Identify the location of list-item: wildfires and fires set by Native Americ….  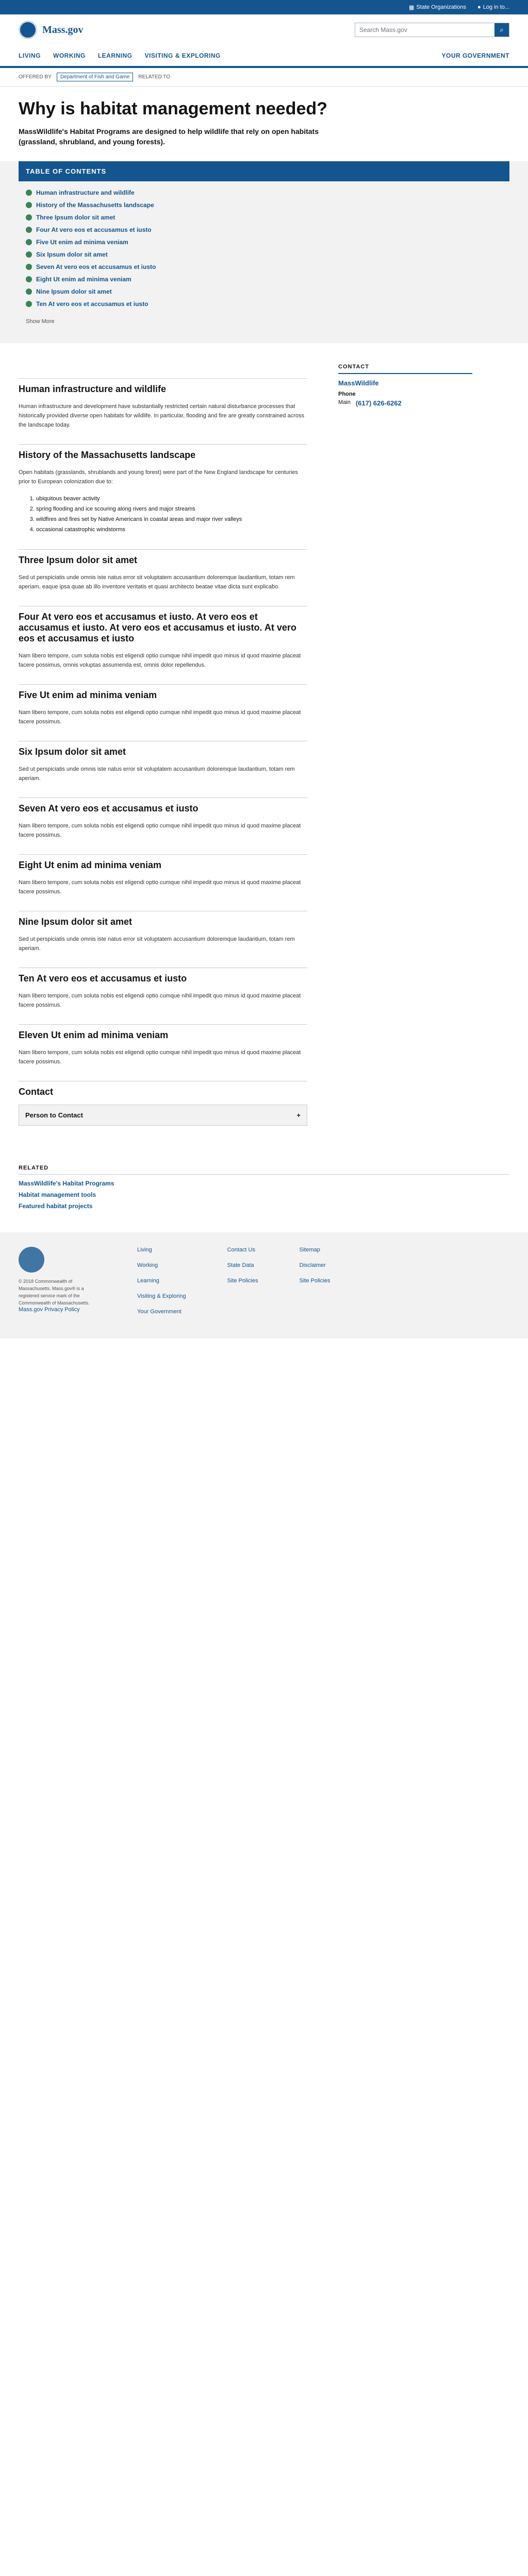
(171, 519).